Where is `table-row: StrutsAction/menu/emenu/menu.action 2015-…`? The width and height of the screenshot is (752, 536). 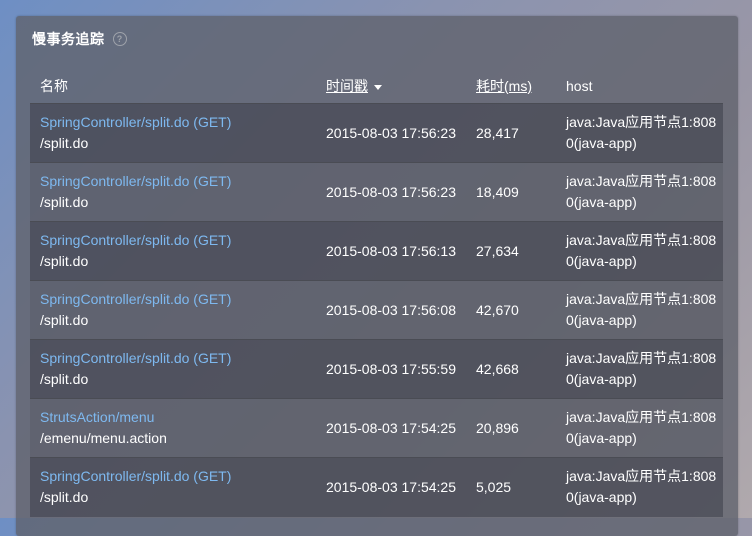 table-row: StrutsAction/menu/emenu/menu.action 2015-… is located at coordinates (376, 428).